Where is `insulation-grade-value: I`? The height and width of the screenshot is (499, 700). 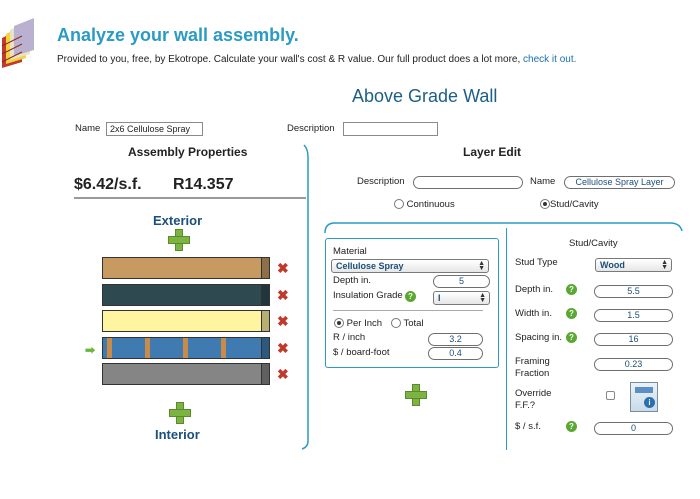 insulation-grade-value: I is located at coordinates (439, 298).